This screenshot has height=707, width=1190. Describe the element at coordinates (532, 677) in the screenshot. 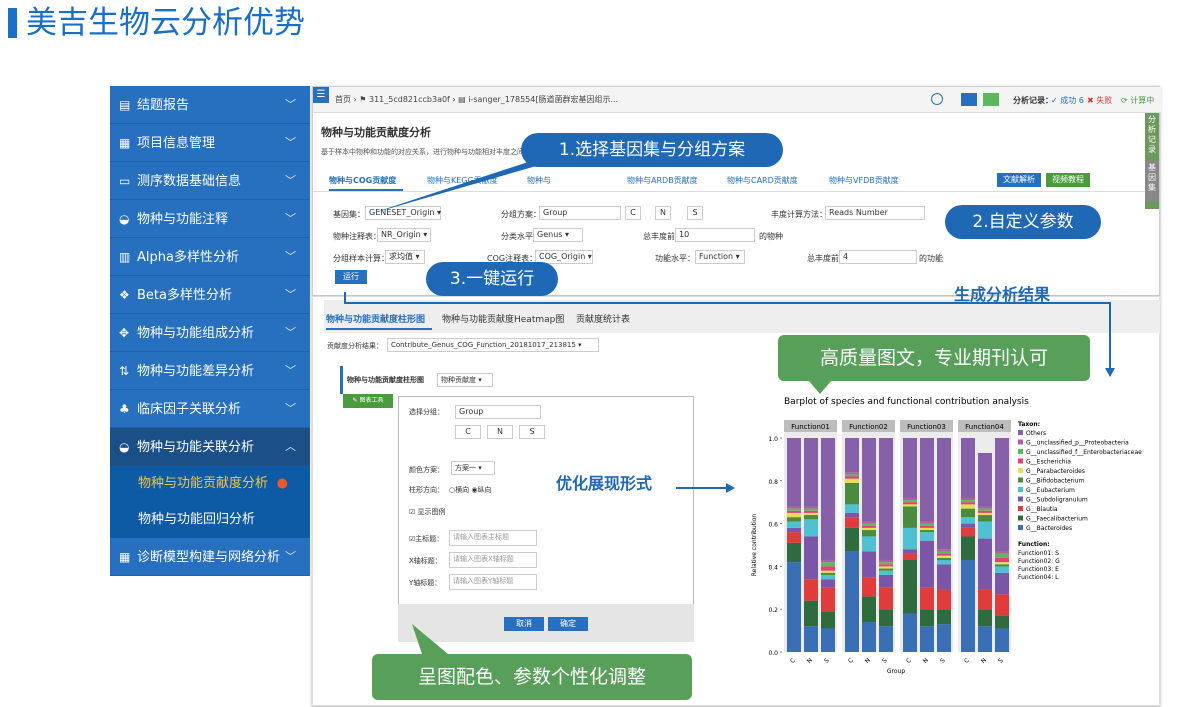

I see `customize-callout: 呈图配色、参数个性化调整` at that location.